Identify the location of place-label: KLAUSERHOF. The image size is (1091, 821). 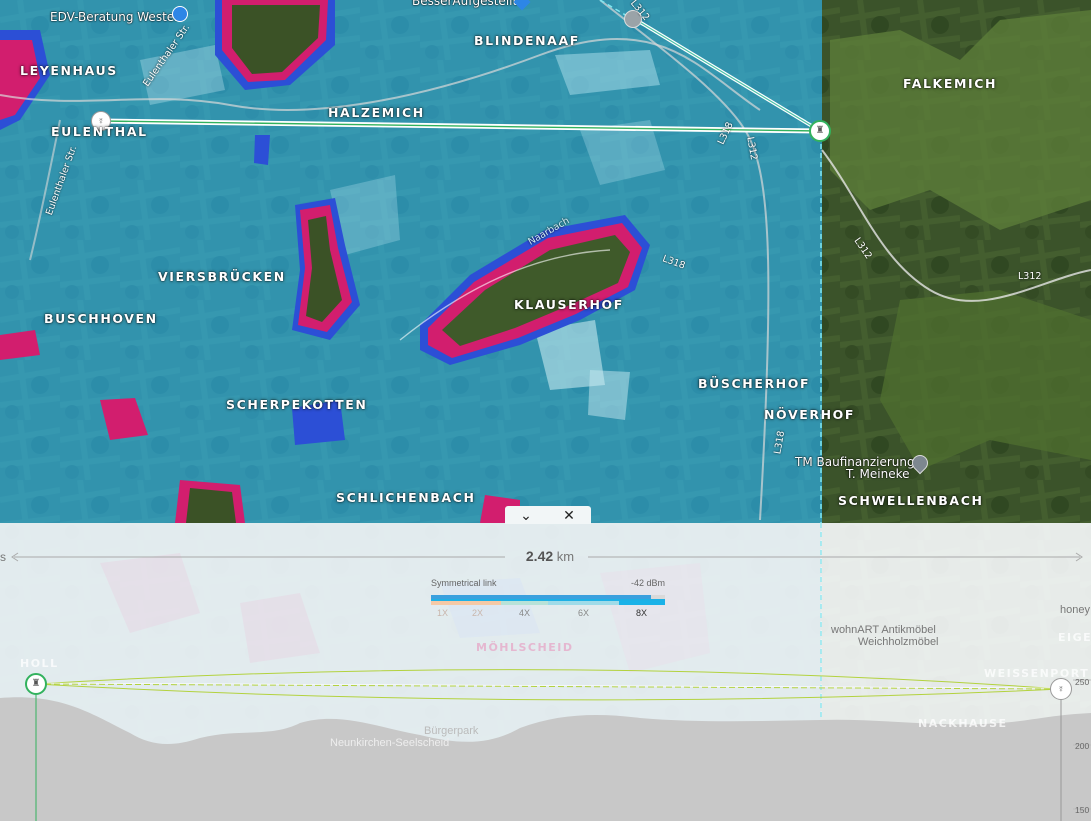
(569, 304).